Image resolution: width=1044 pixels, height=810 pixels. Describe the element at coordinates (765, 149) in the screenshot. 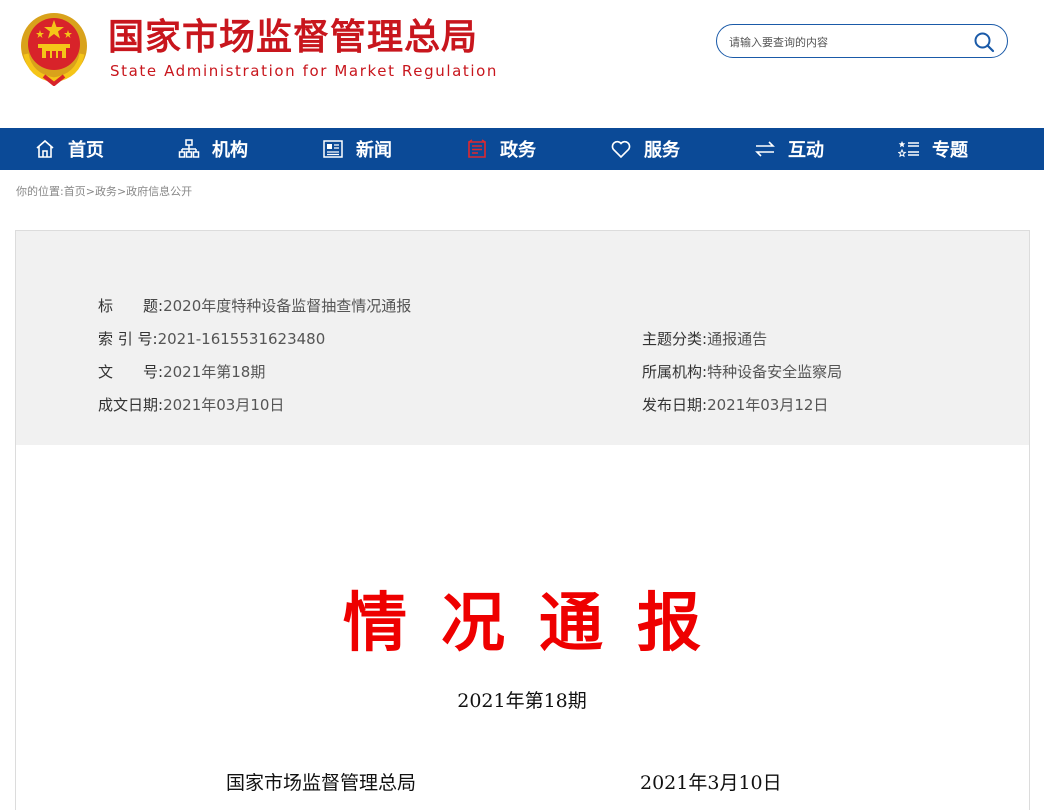

I see `exchange-arrows-icon` at that location.